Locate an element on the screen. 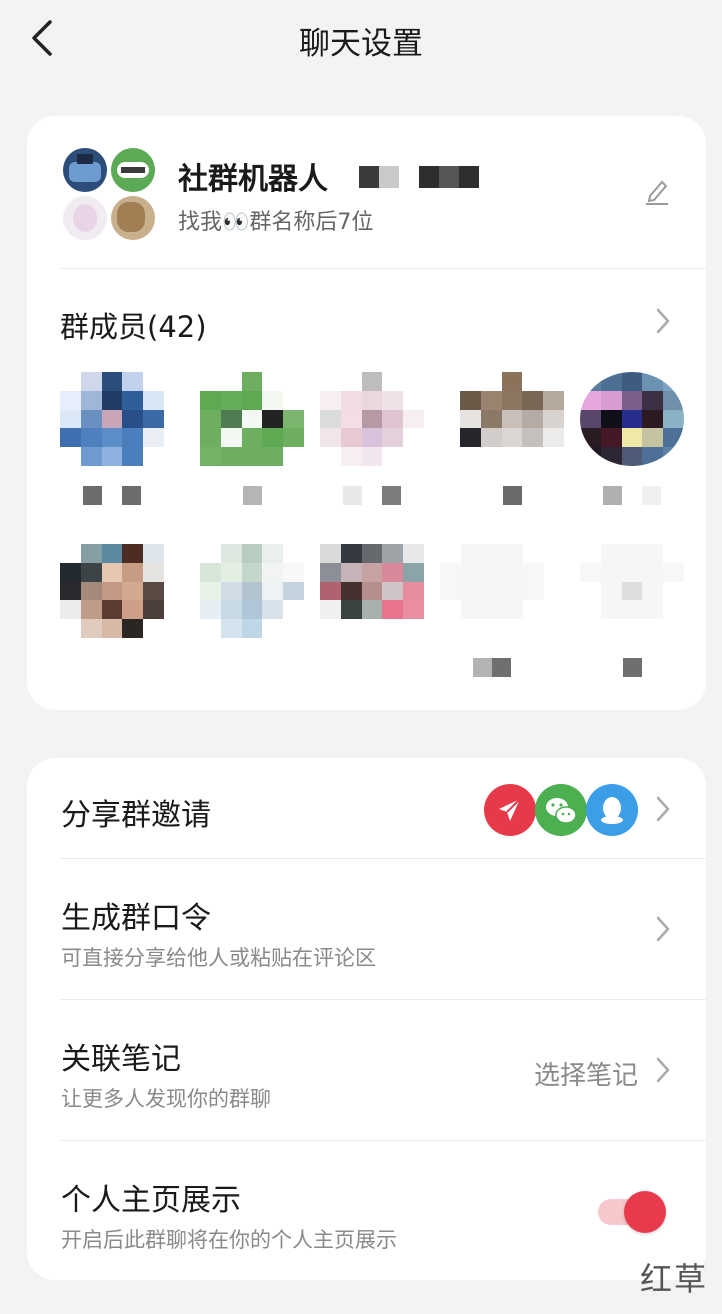 The image size is (722, 1314). edit-group-button is located at coordinates (657, 191).